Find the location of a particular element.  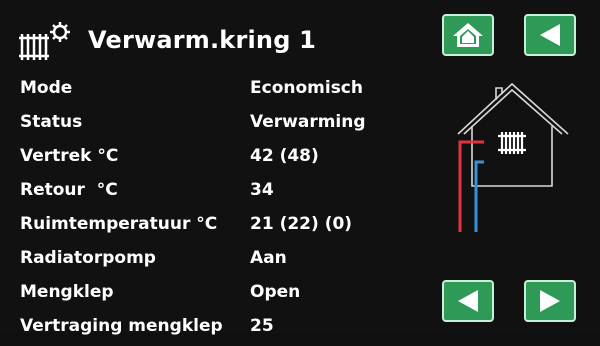

next-arrow-icon is located at coordinates (550, 301).